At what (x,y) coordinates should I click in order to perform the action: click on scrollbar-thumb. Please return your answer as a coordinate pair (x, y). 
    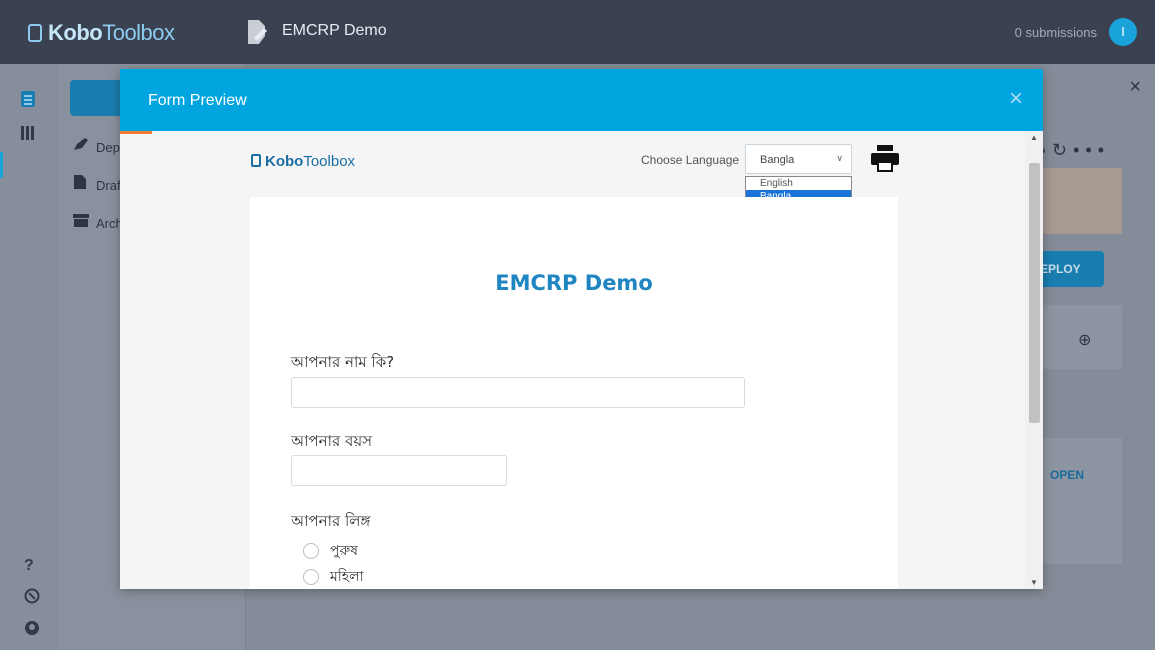
    Looking at the image, I should click on (1034, 293).